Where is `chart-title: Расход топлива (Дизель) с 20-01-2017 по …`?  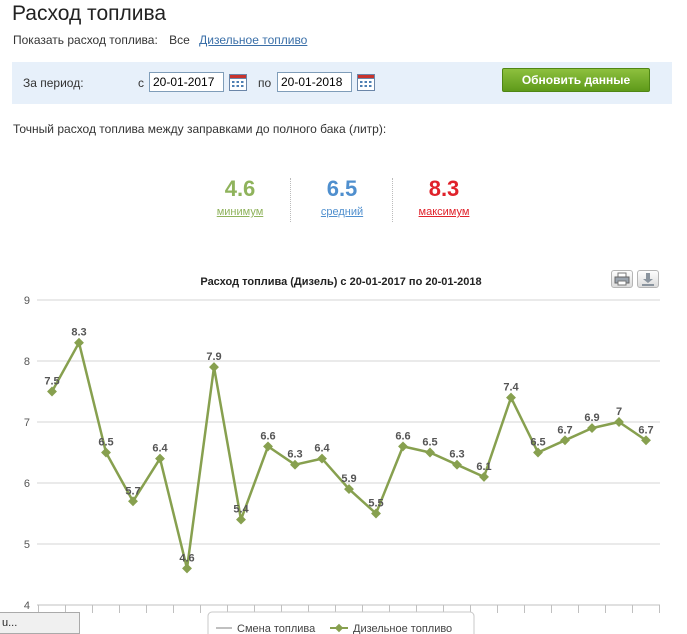 chart-title: Расход топлива (Дизель) с 20-01-2017 по … is located at coordinates (340, 282).